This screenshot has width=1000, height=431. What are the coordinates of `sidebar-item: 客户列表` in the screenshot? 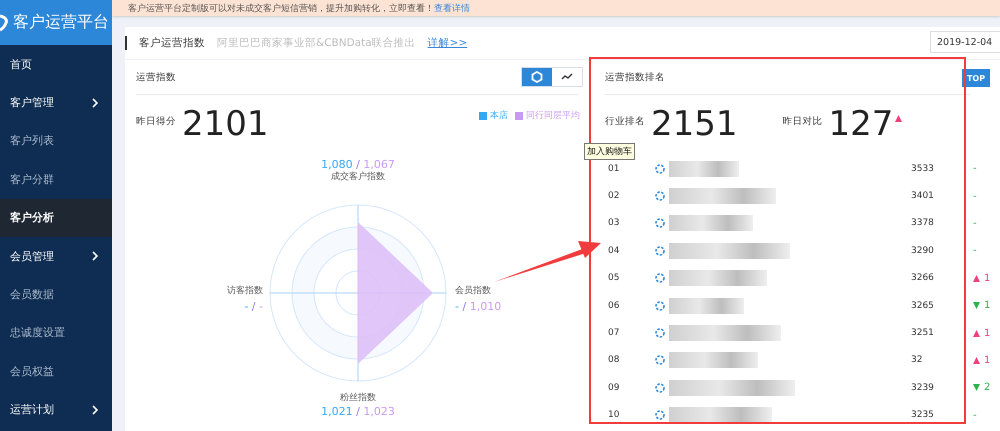 It's located at (56, 141).